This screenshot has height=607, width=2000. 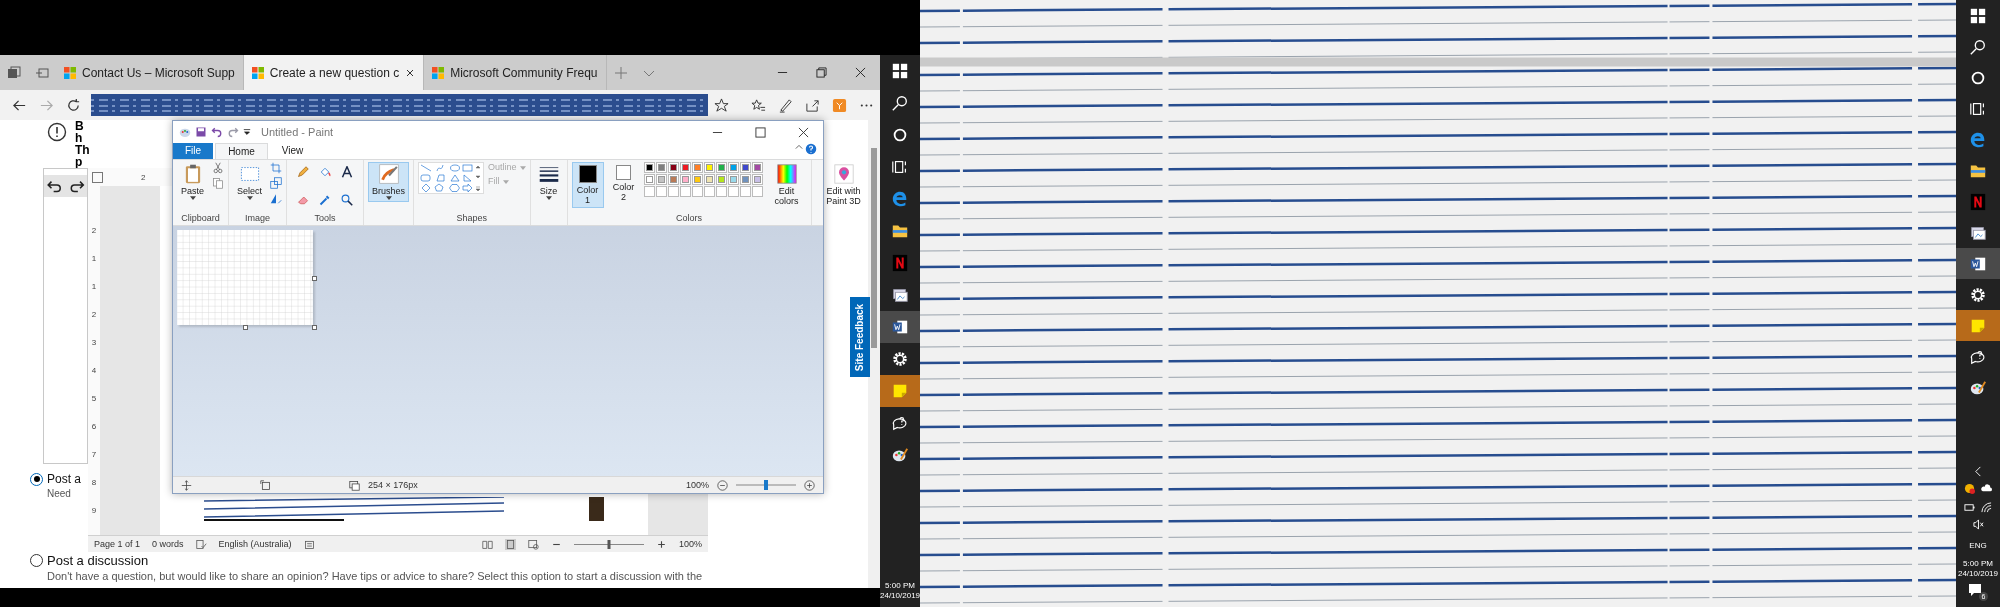 What do you see at coordinates (276, 198) in the screenshot?
I see `rotate-icon` at bounding box center [276, 198].